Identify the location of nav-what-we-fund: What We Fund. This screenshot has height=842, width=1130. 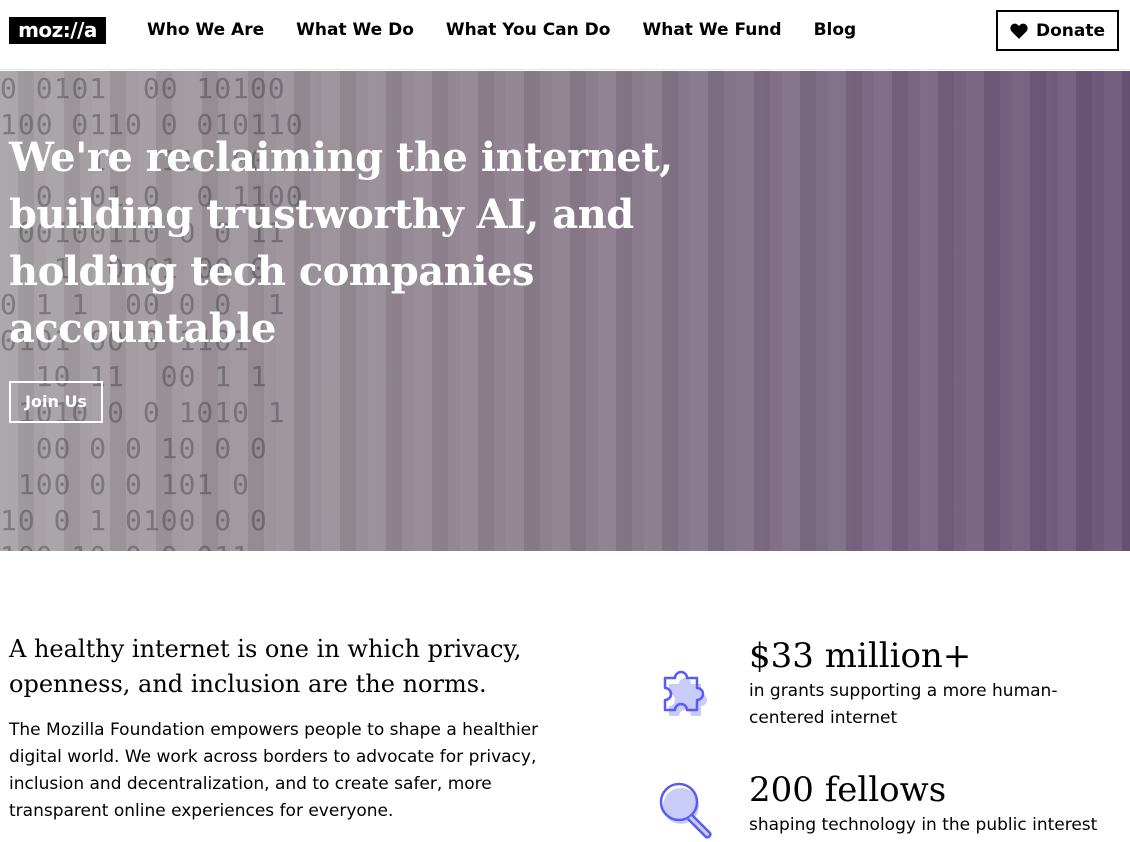
(711, 30).